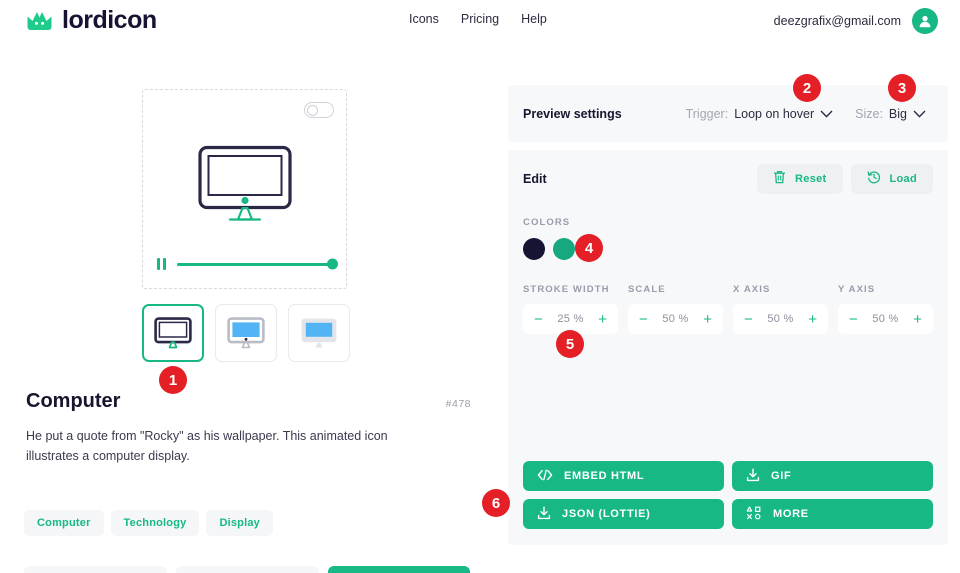  I want to click on annotation-marker-2: 2, so click(807, 88).